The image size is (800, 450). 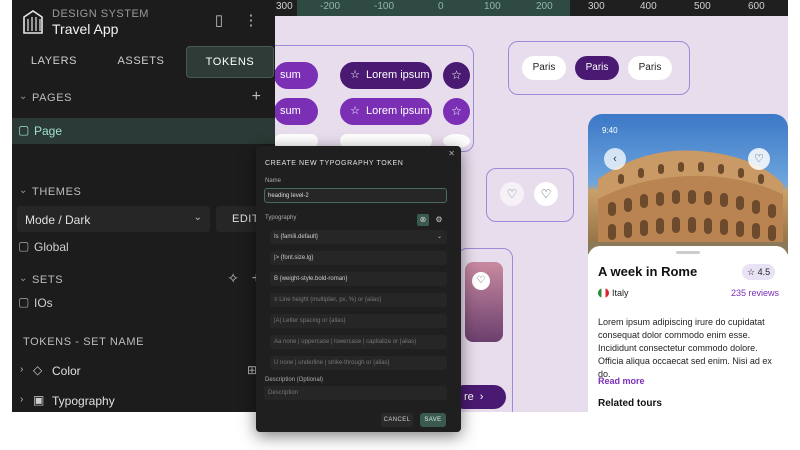 I want to click on add-page-icon: +, so click(x=256, y=97).